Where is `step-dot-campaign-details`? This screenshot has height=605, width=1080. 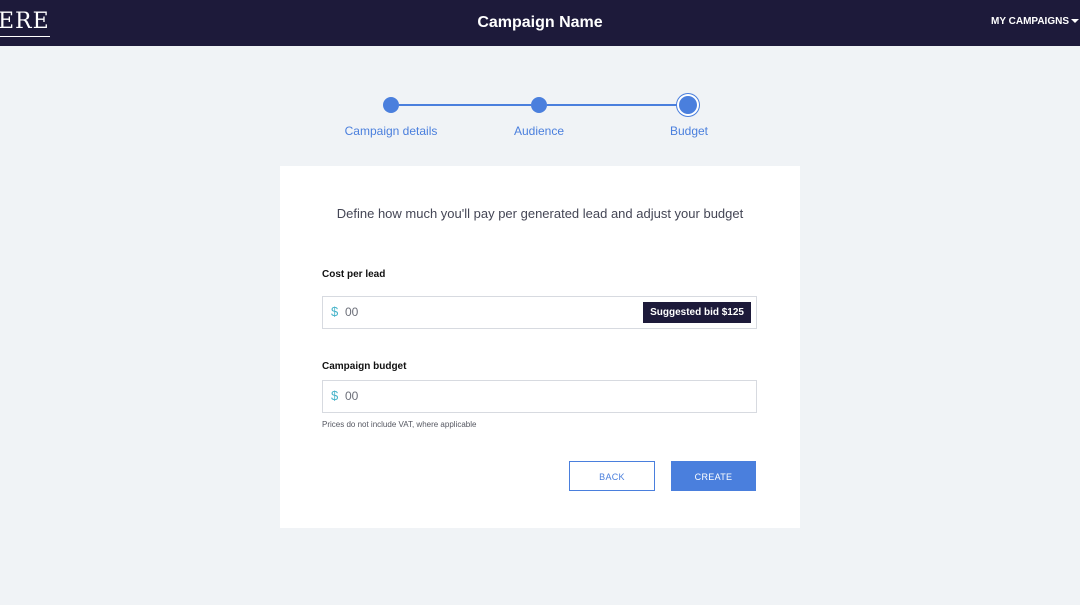 step-dot-campaign-details is located at coordinates (391, 105).